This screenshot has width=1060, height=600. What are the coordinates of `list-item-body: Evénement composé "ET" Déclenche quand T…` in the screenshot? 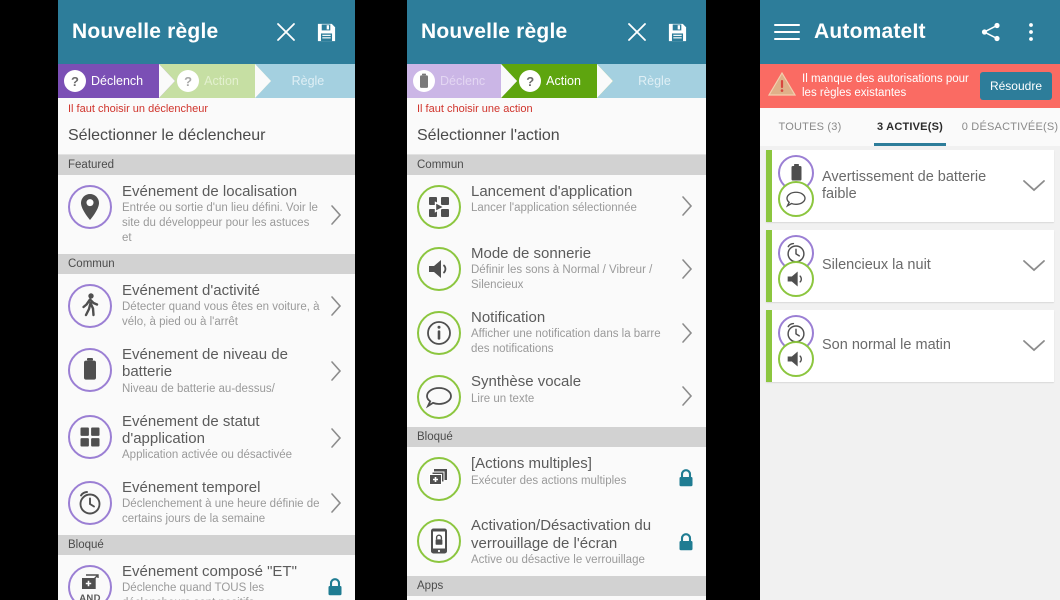 It's located at (222, 581).